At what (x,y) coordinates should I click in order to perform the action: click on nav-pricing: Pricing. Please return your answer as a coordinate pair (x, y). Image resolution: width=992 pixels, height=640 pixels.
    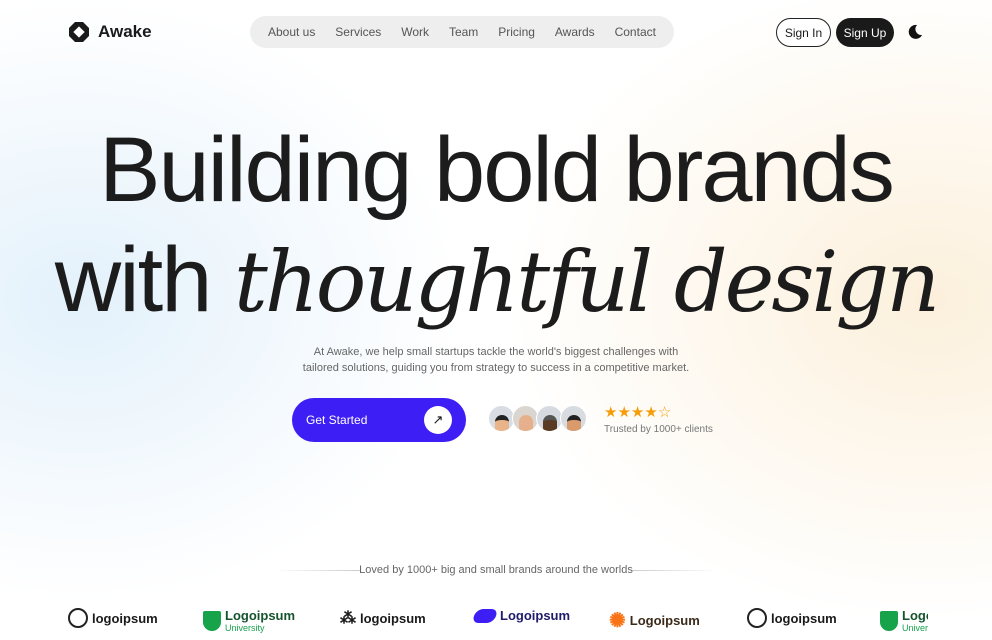
    Looking at the image, I should click on (516, 32).